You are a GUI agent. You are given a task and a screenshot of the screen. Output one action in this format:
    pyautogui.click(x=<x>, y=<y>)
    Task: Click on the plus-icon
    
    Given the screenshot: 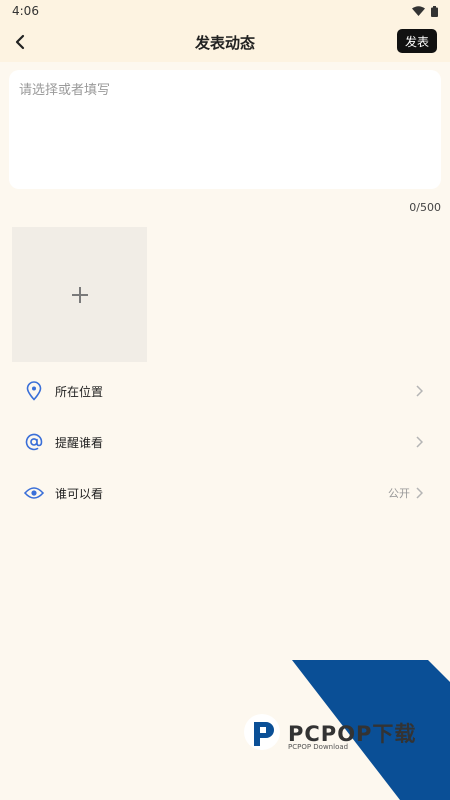 What is the action you would take?
    pyautogui.click(x=79, y=294)
    